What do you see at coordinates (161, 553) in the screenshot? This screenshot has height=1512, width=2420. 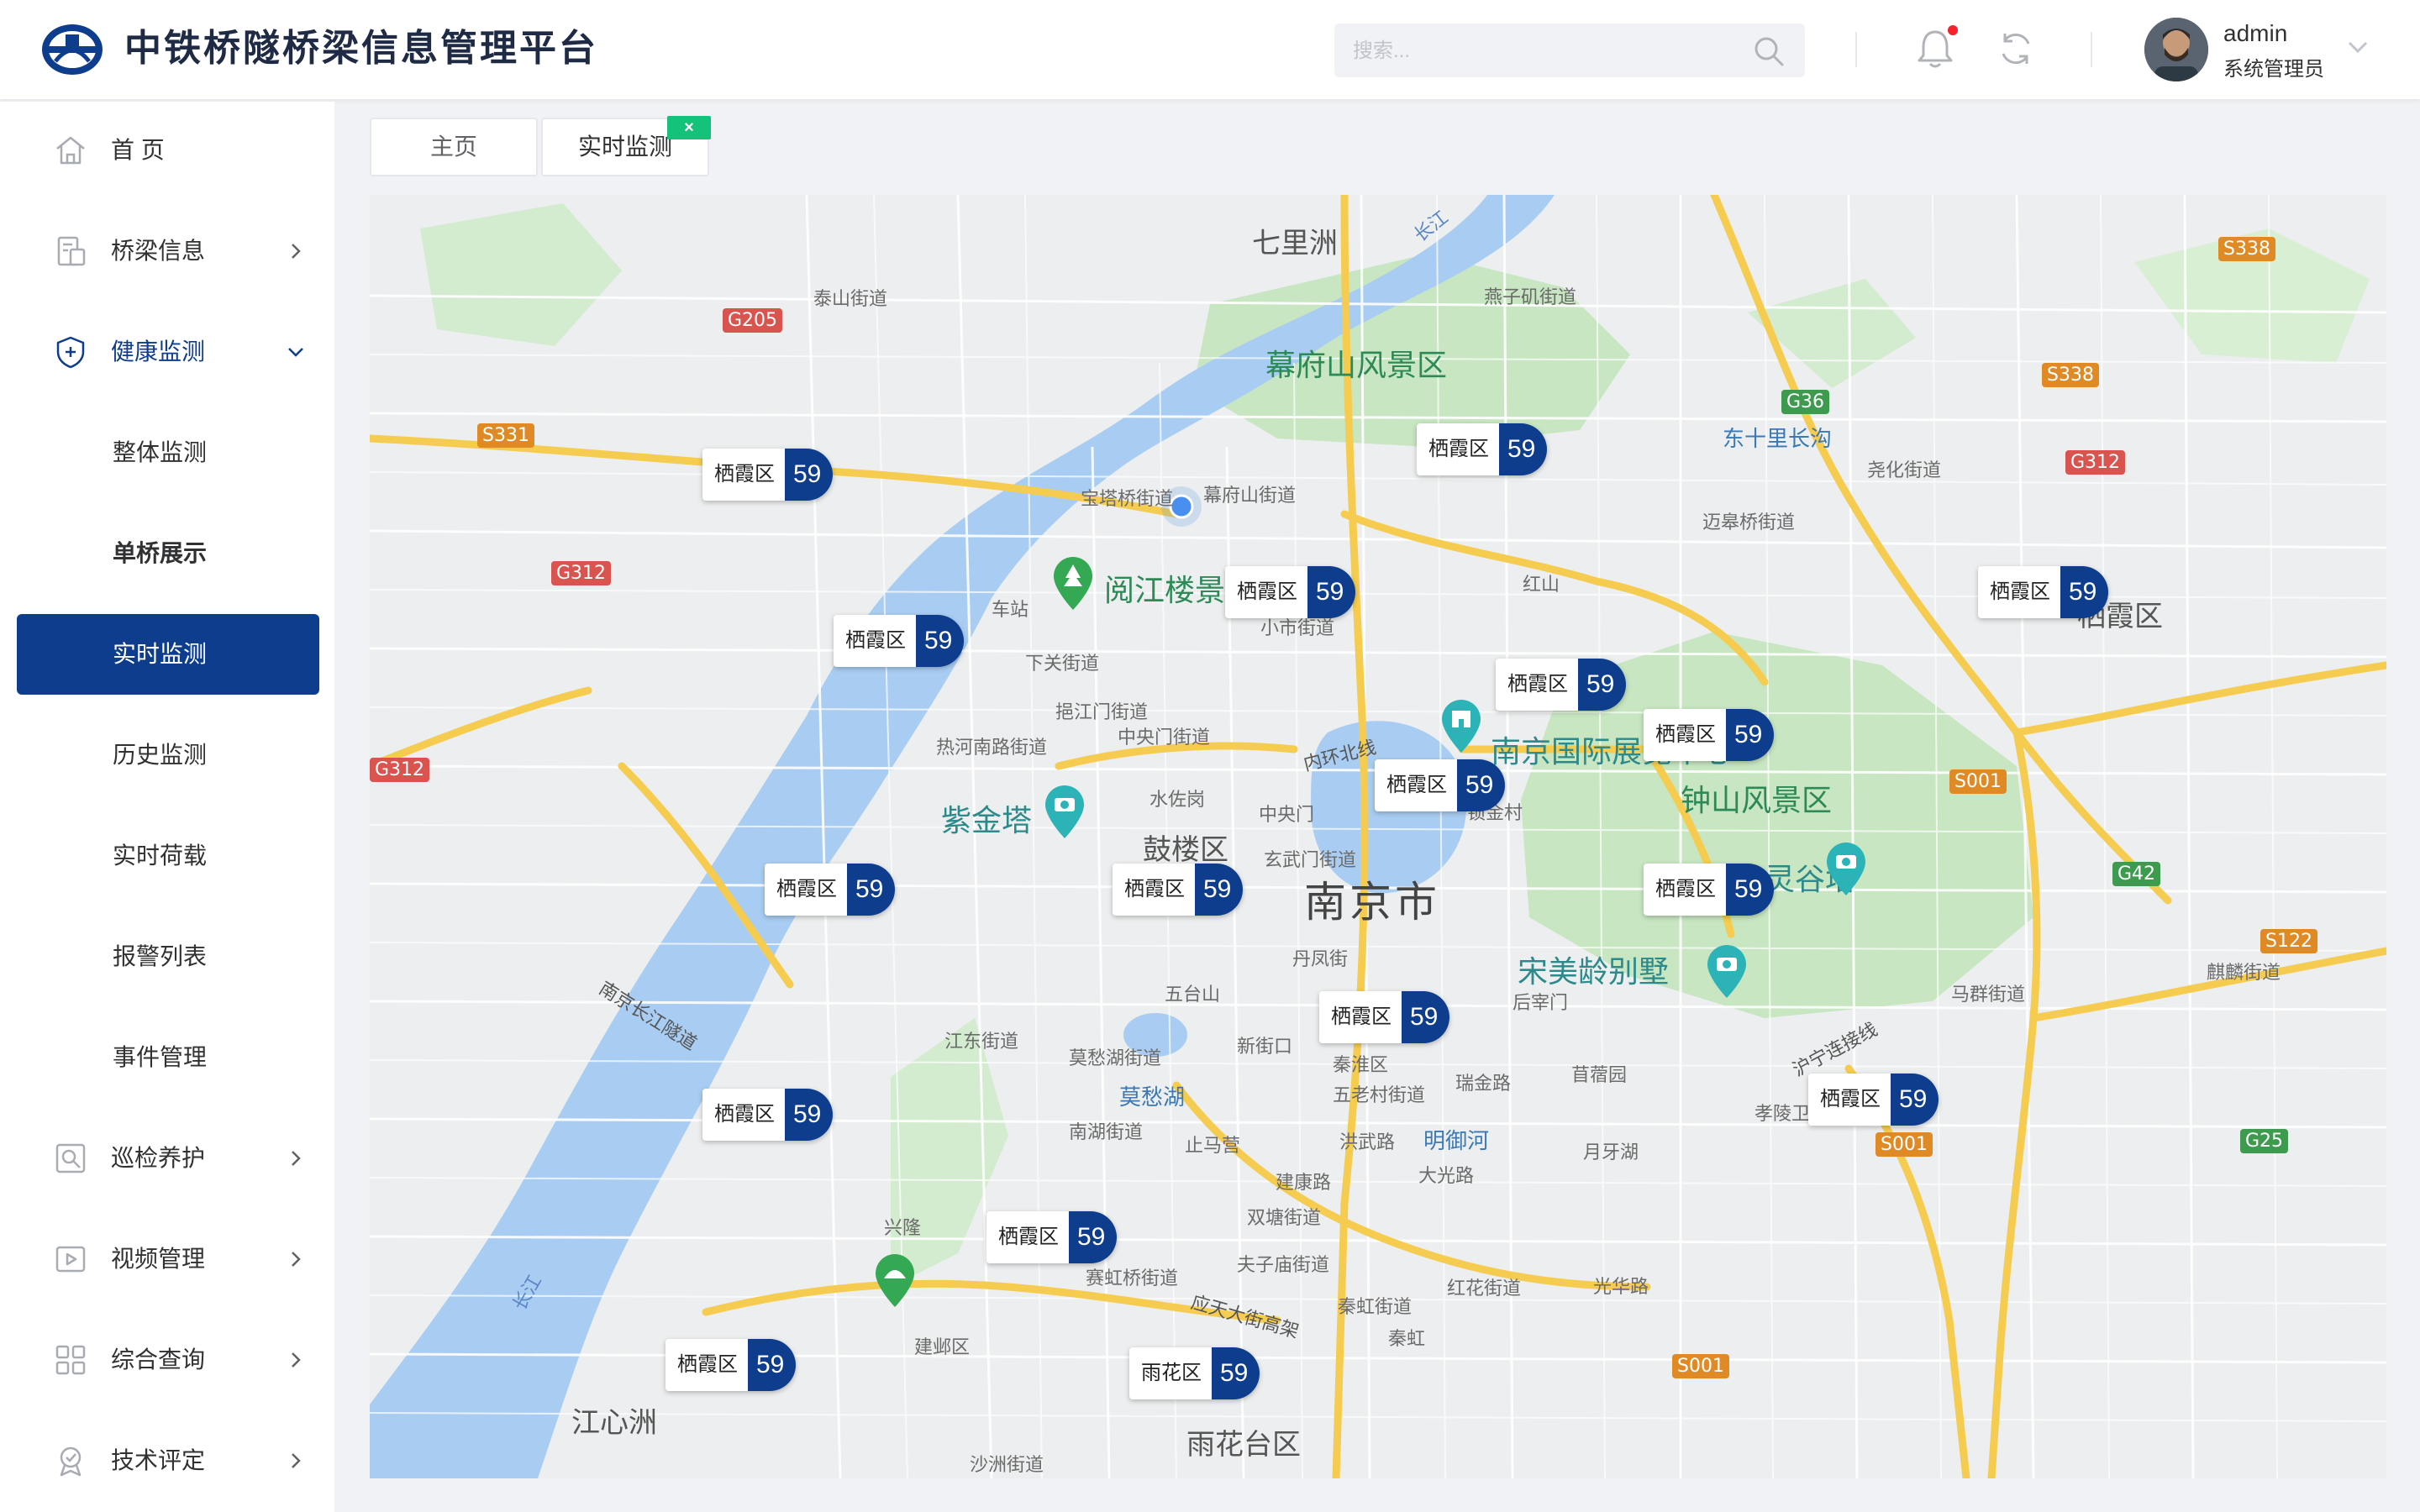 I see `sidebar-subitem-label: 单桥展示` at bounding box center [161, 553].